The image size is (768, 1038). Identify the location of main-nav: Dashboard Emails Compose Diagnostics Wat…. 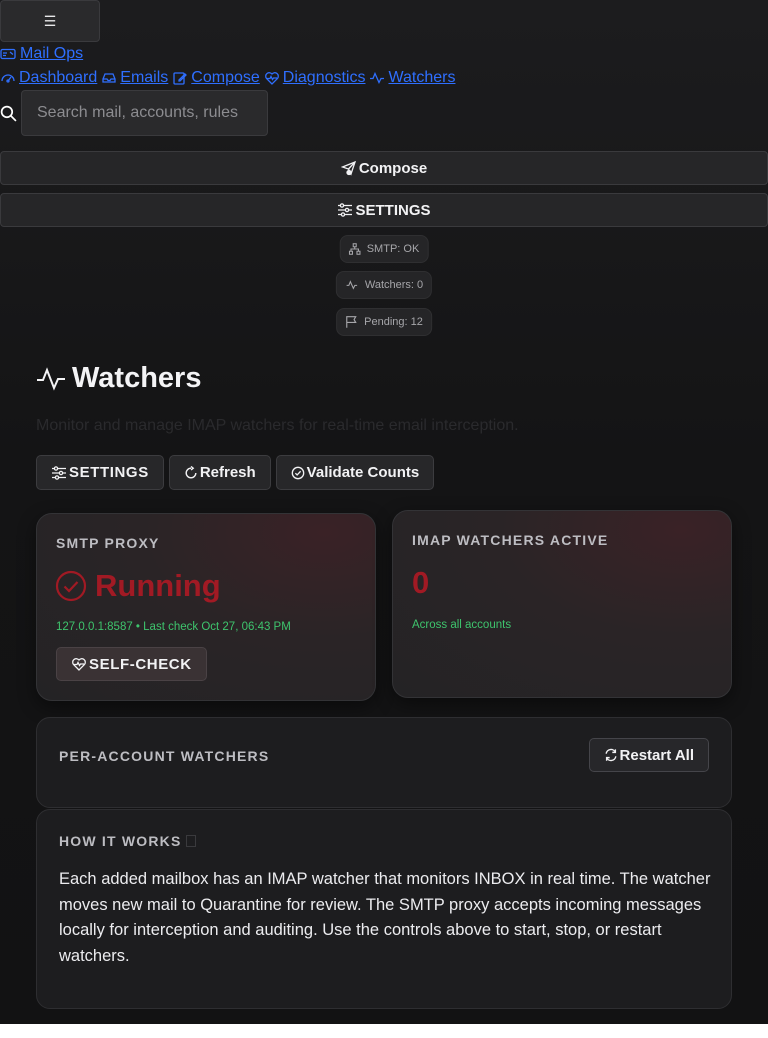
(229, 78).